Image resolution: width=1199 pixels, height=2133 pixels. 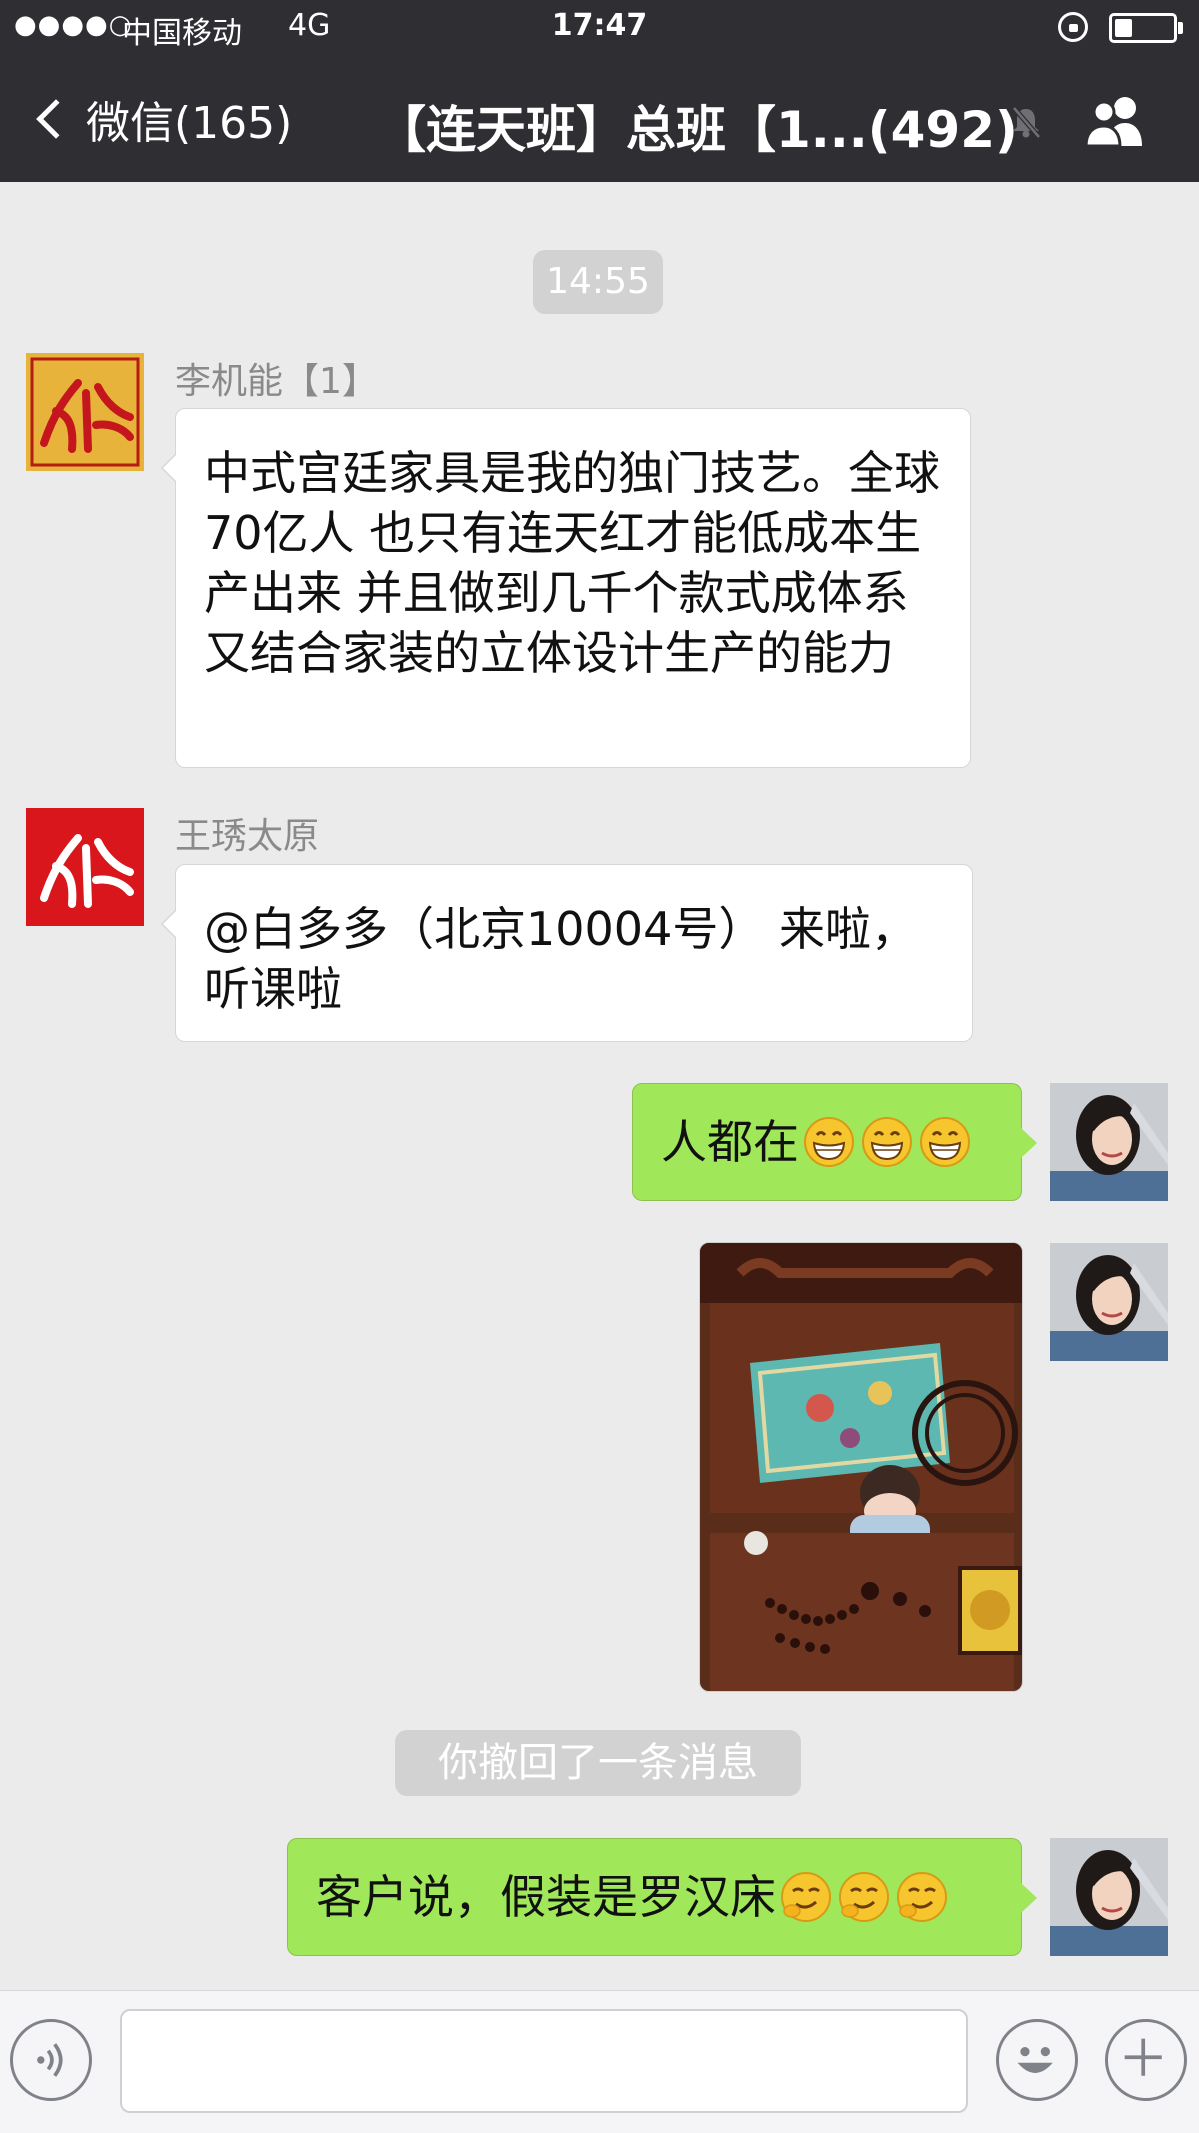 I want to click on status-clock: 17:47, so click(x=599, y=25).